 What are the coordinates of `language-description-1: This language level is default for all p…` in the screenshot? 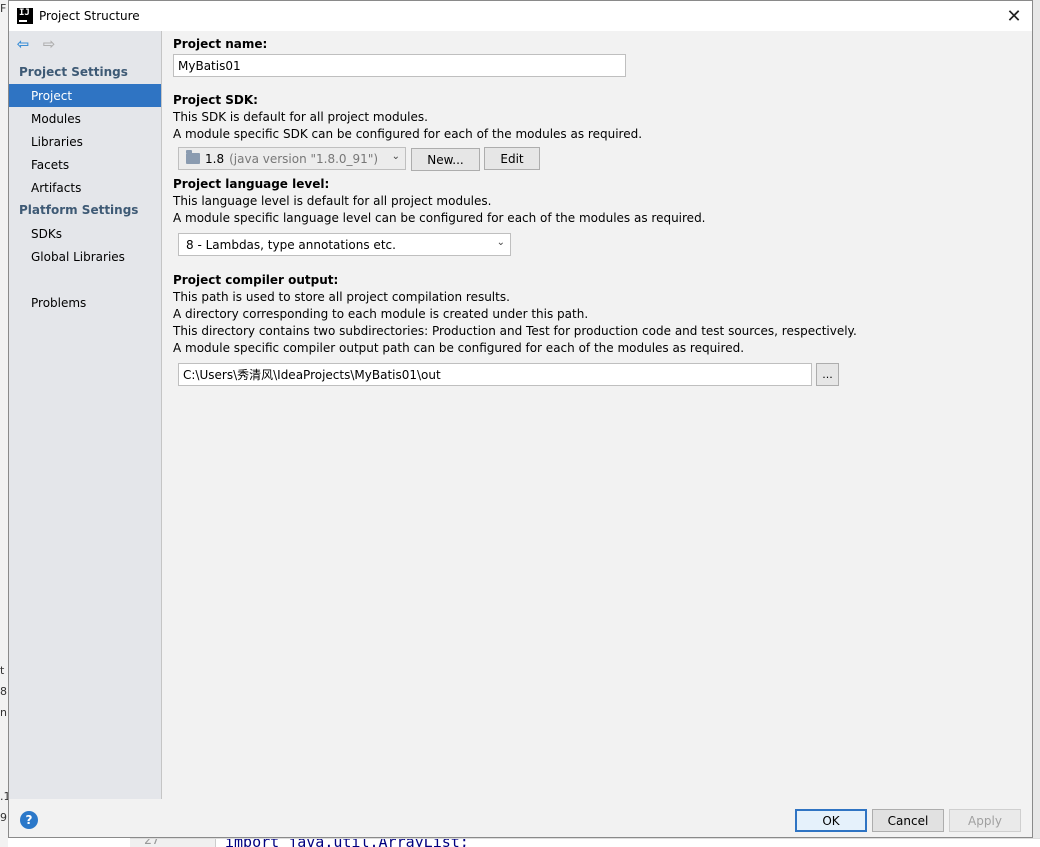 It's located at (332, 201).